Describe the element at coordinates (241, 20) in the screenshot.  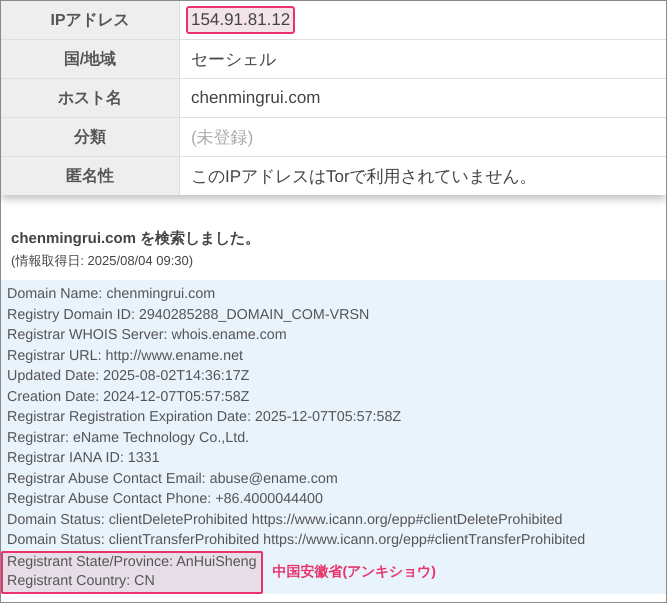
I see `row-value: 154.91.81.12` at that location.